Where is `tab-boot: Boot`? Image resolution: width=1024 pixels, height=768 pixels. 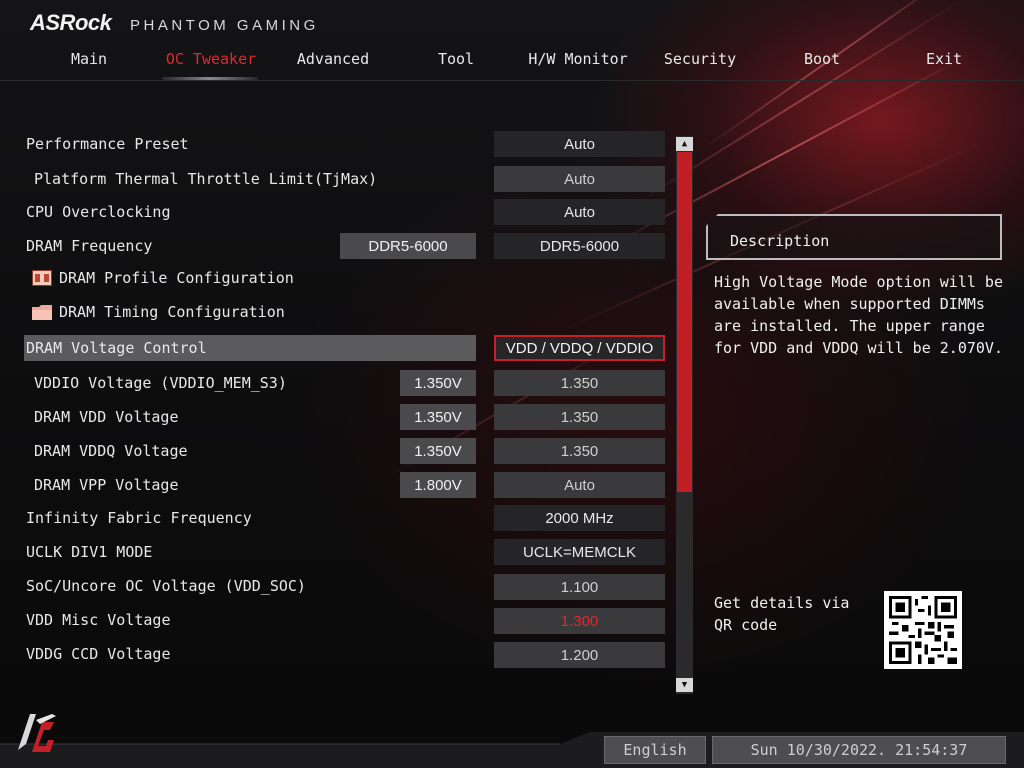 tab-boot: Boot is located at coordinates (822, 59).